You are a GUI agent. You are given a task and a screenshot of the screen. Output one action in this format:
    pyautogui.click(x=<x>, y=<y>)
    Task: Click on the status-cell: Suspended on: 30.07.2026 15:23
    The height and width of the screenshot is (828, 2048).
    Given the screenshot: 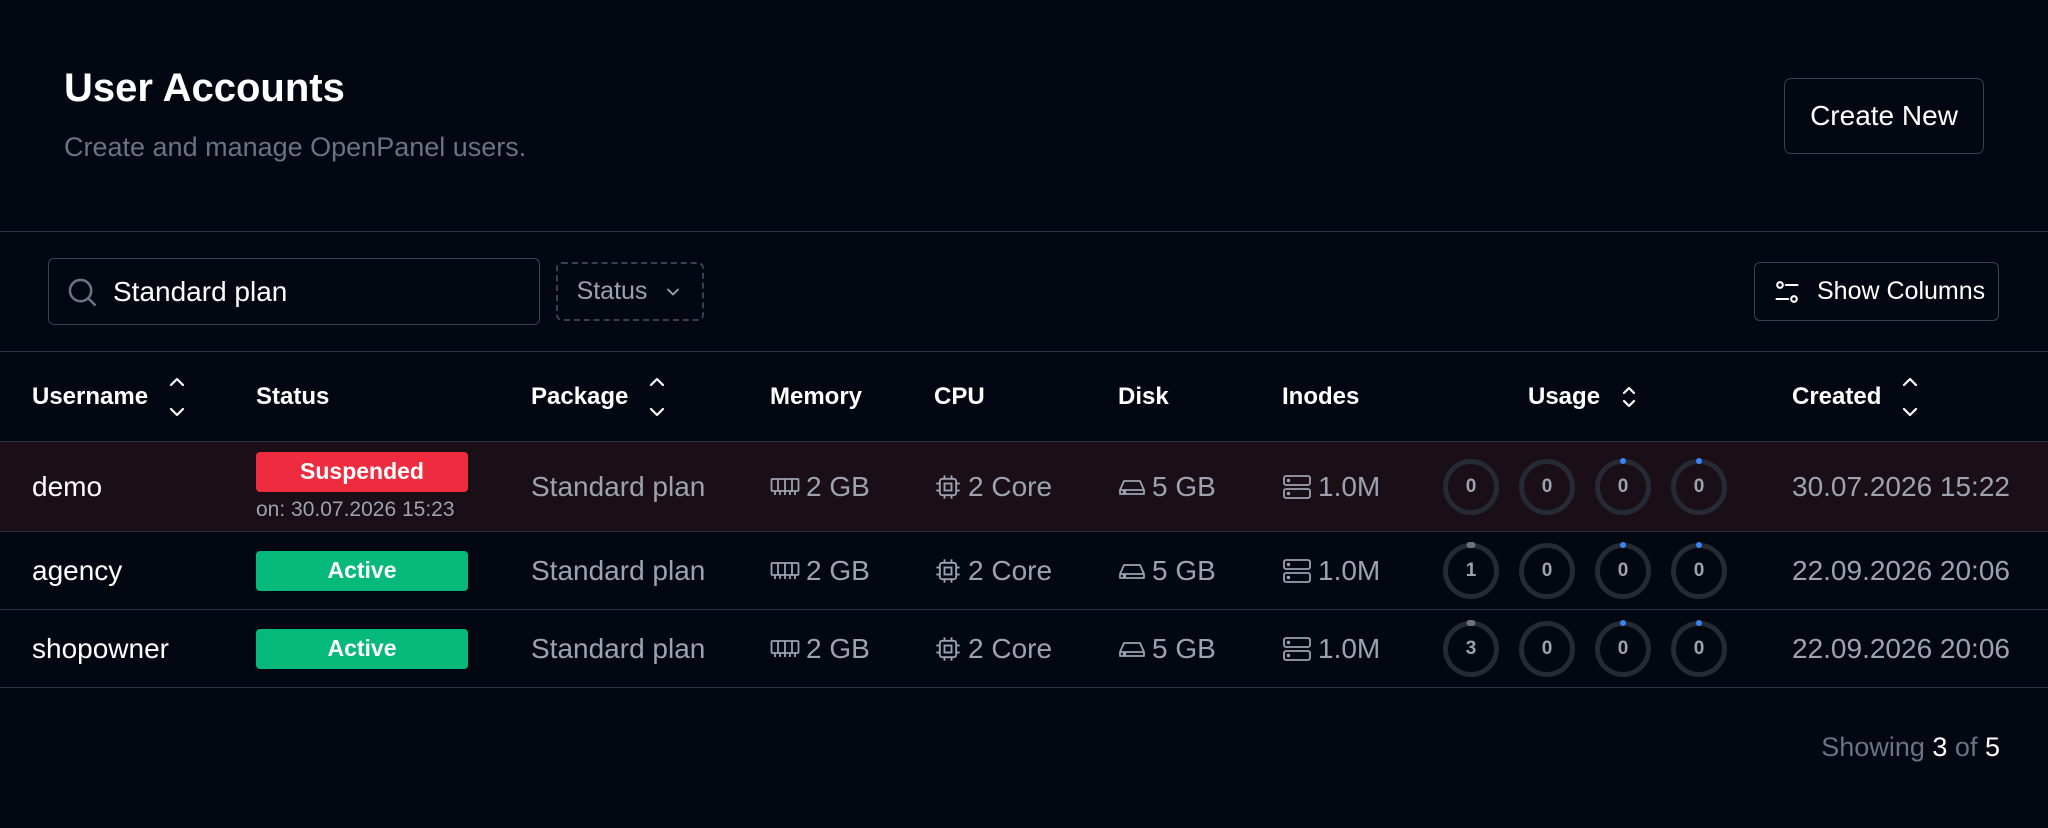 What is the action you would take?
    pyautogui.click(x=362, y=486)
    